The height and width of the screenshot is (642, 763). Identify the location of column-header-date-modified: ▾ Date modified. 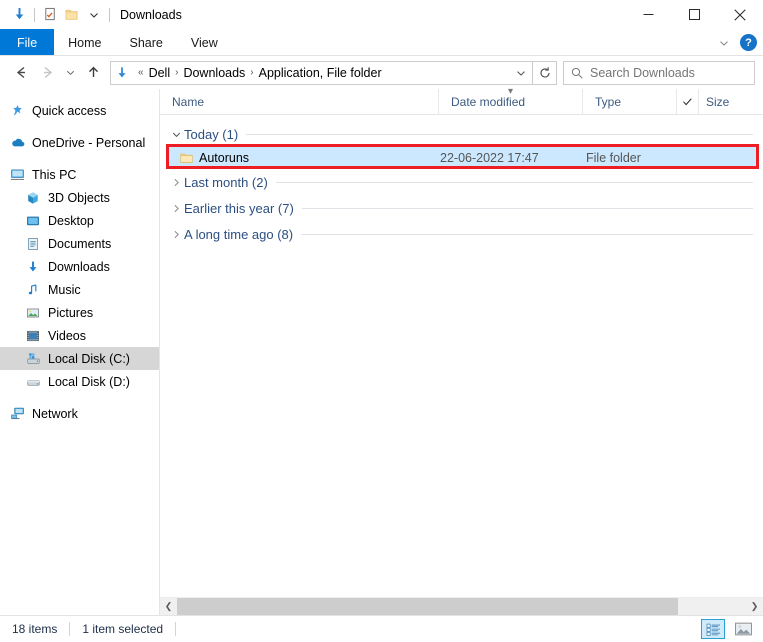
(510, 100).